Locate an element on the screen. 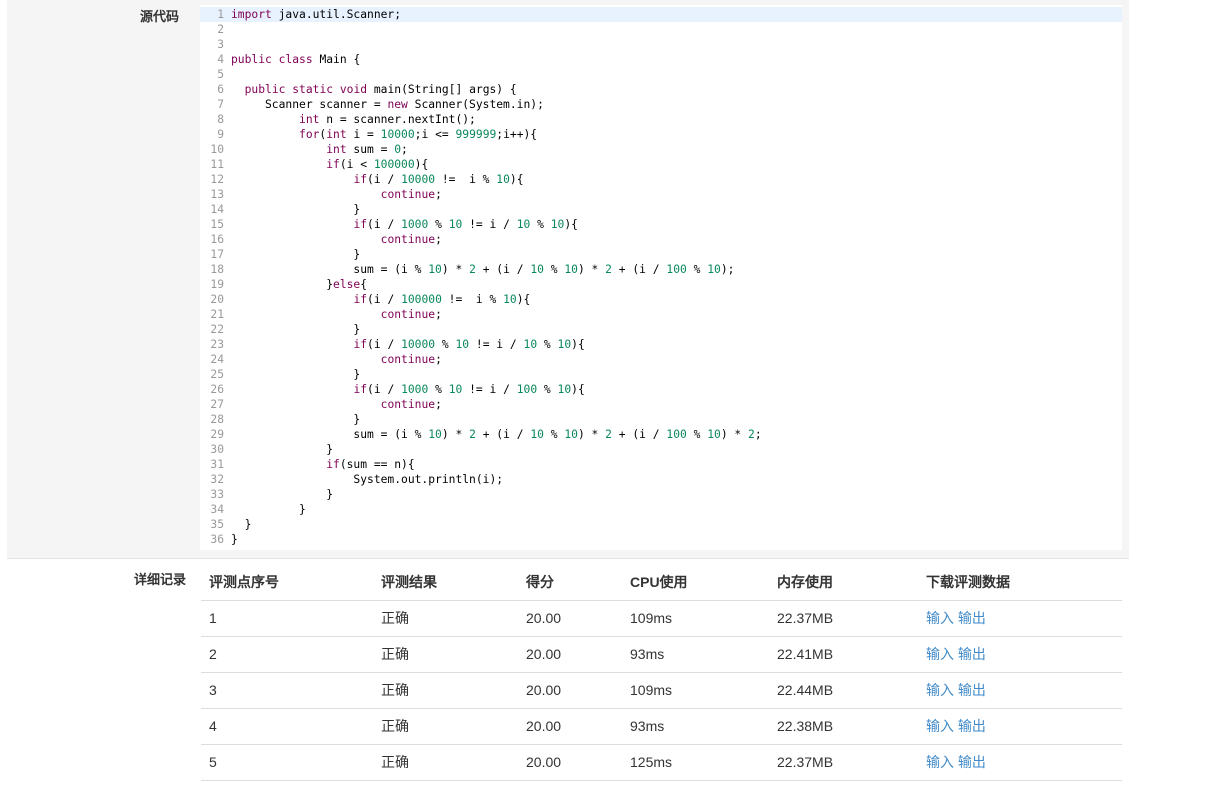 This screenshot has height=812, width=1223. line-number: 26 is located at coordinates (217, 389).